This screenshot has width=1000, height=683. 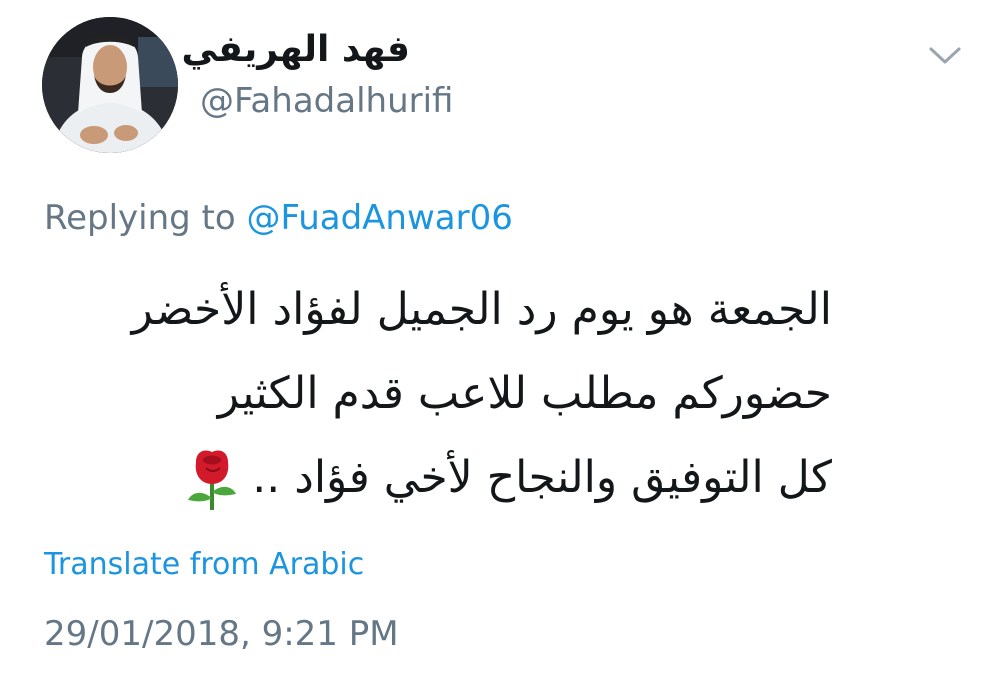 I want to click on avatar, so click(x=110, y=85).